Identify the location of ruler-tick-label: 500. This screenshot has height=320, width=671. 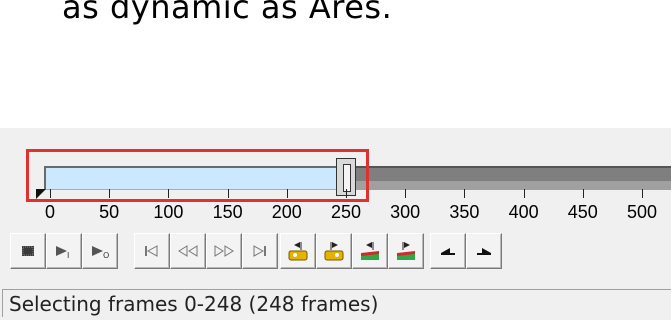
(642, 212).